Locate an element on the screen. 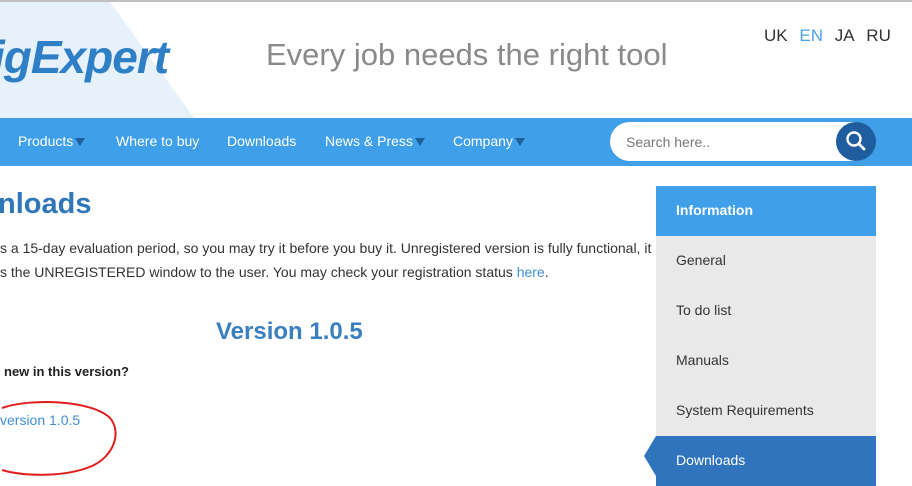  nav-products-label: Products is located at coordinates (46, 141).